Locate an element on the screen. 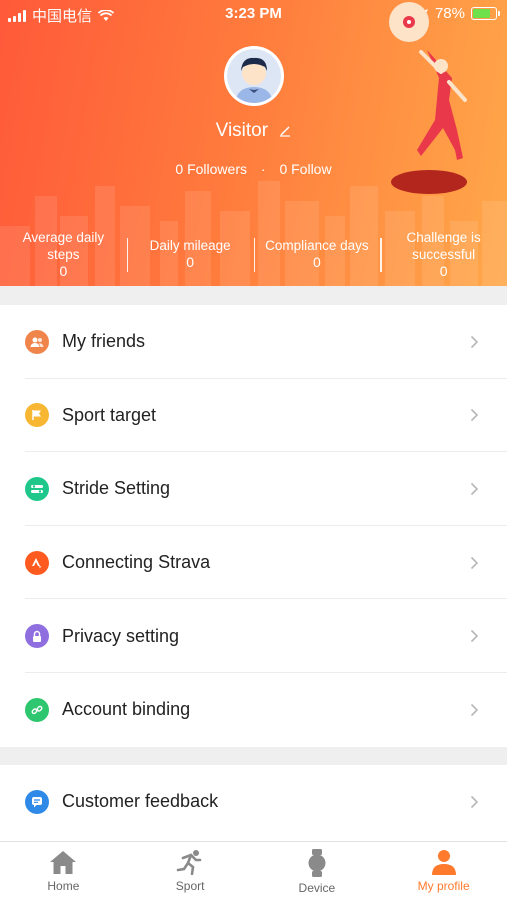 This screenshot has width=507, height=900. watch-icon is located at coordinates (317, 863).